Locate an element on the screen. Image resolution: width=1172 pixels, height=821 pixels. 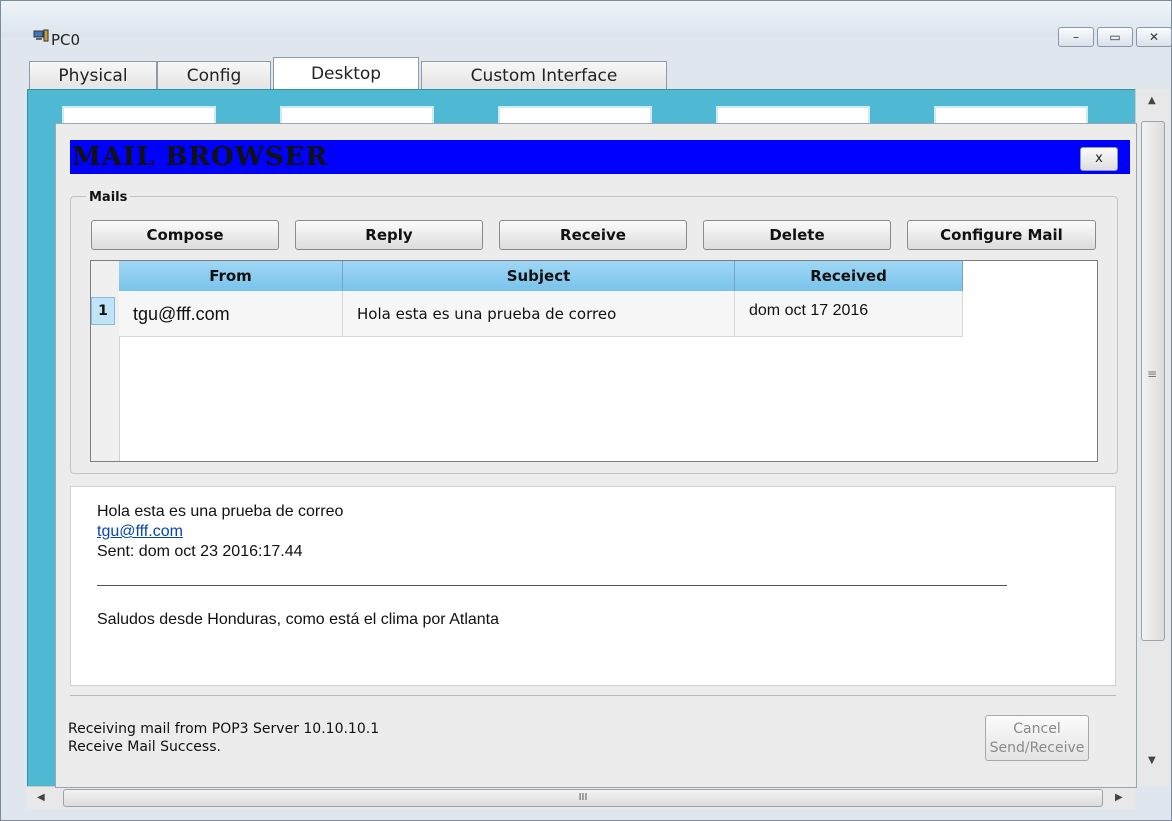
tab-config: Config is located at coordinates (214, 75).